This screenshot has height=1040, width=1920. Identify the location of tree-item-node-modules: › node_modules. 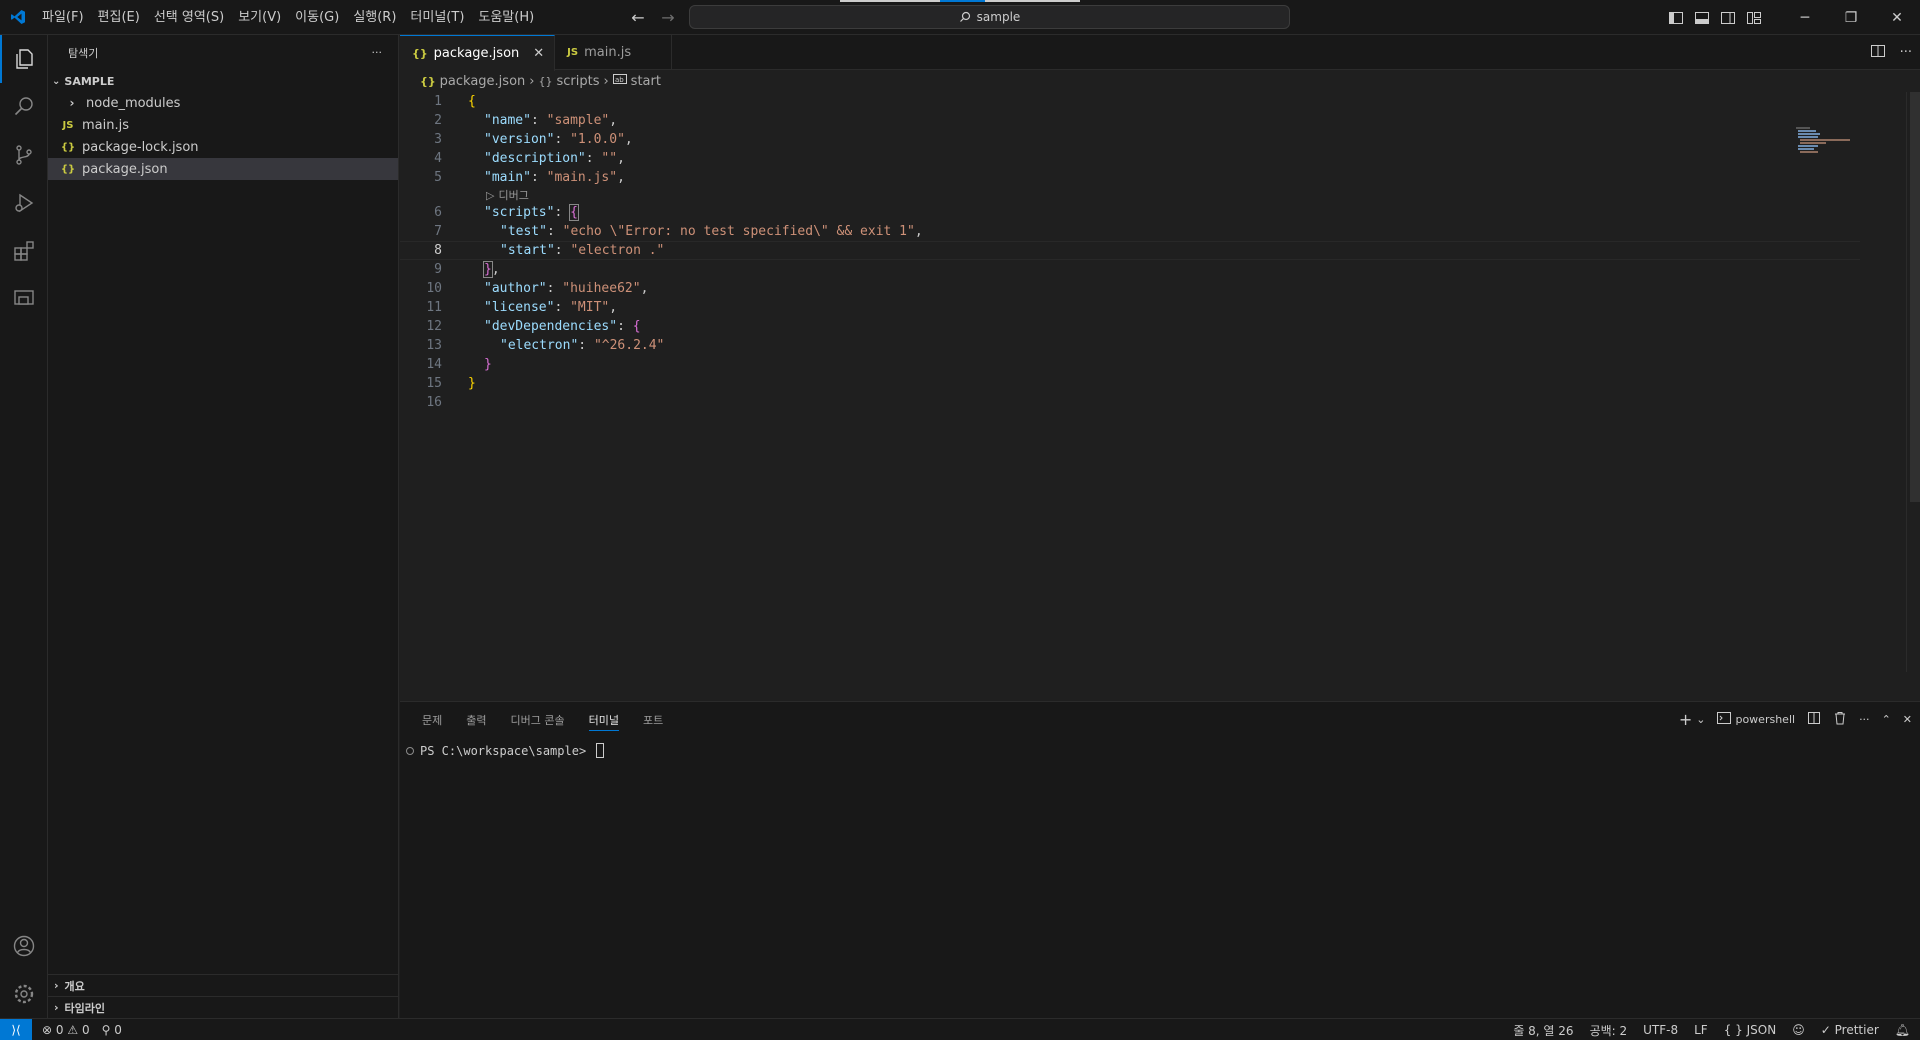
(223, 103).